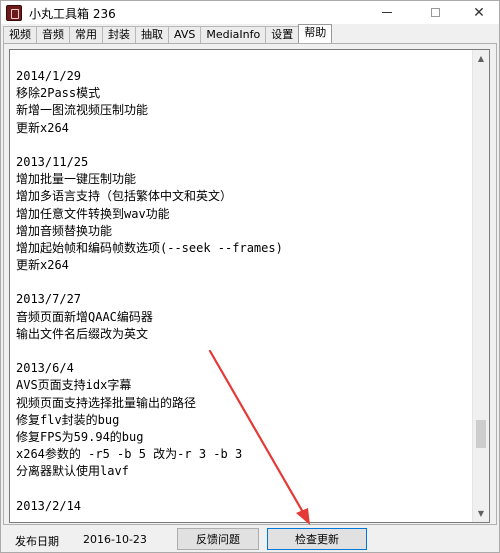  I want to click on changelog-line: 增加起始帧和编码帧数选项(--seek --frames), so click(149, 247).